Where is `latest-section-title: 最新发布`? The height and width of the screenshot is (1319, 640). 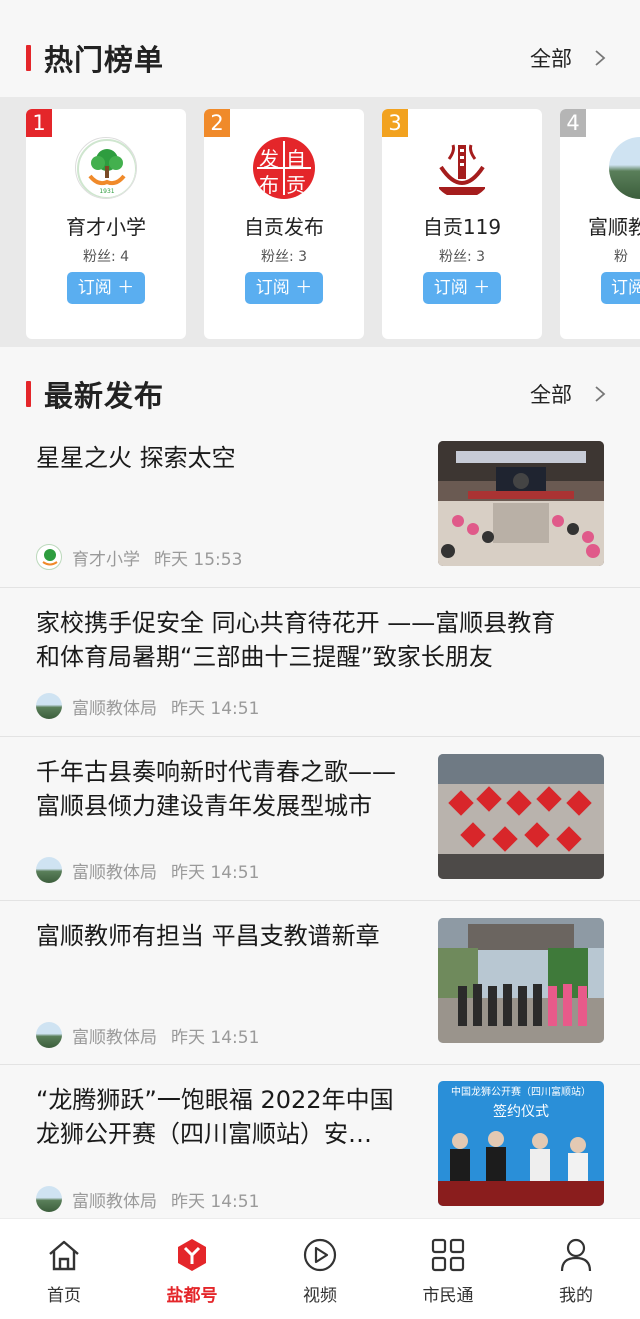
latest-section-title: 最新发布 is located at coordinates (104, 396).